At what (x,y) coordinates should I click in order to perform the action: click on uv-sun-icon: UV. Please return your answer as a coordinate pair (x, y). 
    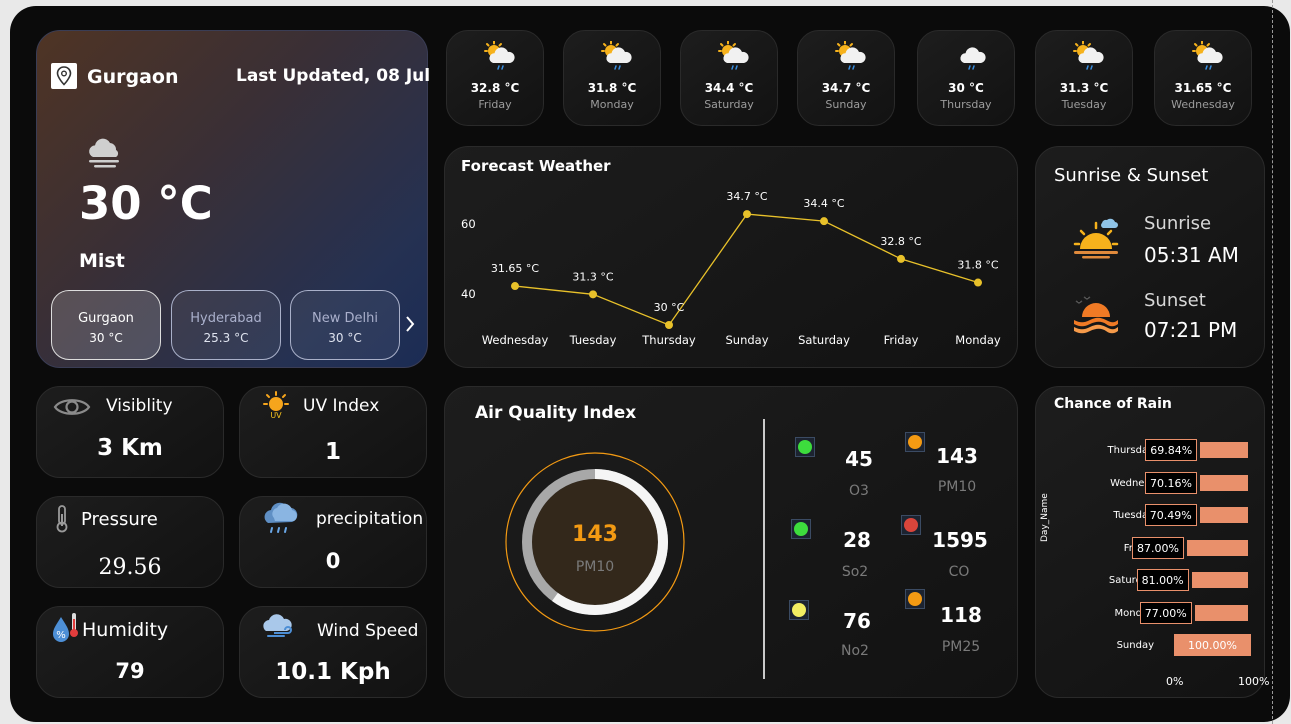
    Looking at the image, I should click on (276, 407).